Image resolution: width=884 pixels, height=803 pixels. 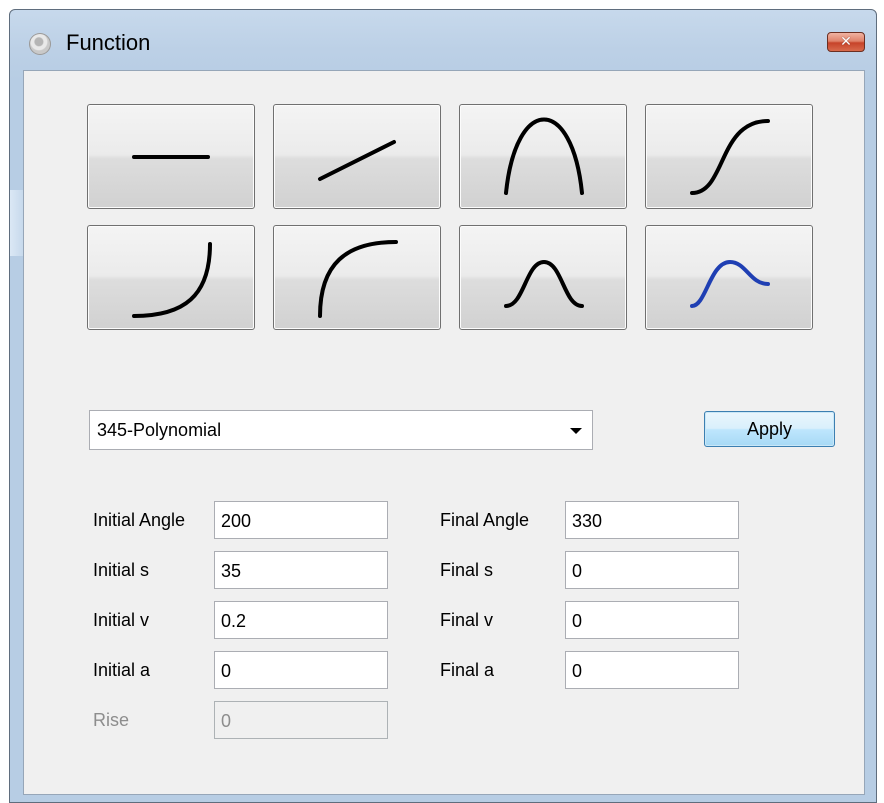 What do you see at coordinates (122, 670) in the screenshot?
I see `initial-a-label: Initial a` at bounding box center [122, 670].